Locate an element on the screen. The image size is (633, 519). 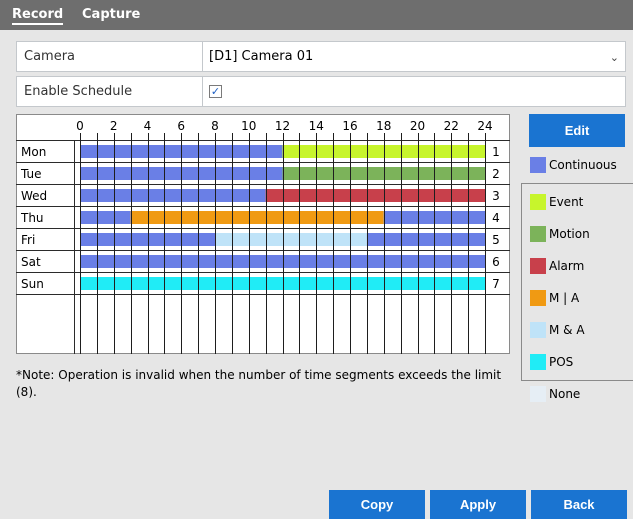
segment-sun-pos is located at coordinates (282, 283).